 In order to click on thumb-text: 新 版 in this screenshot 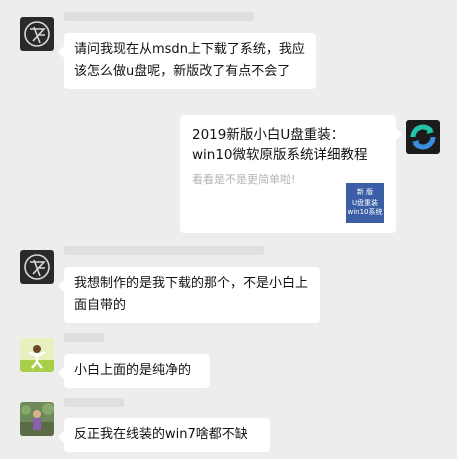, I will do `click(365, 192)`.